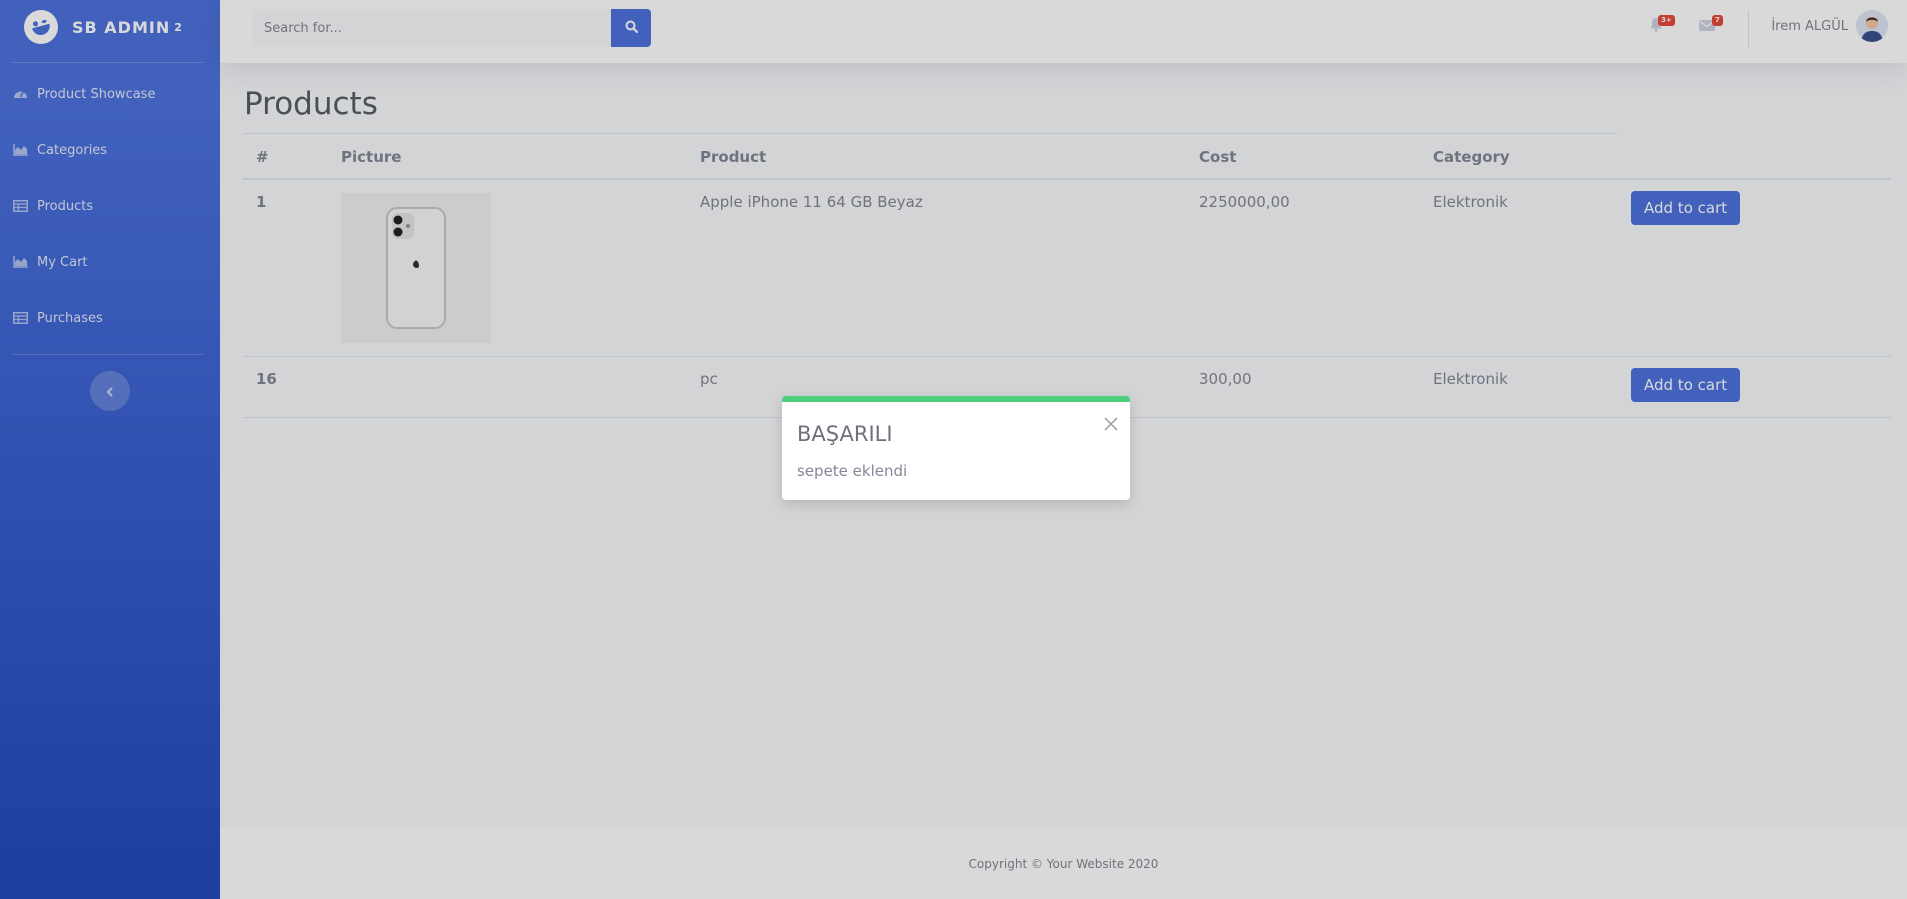  What do you see at coordinates (852, 471) in the screenshot?
I see `toast-message: sepete eklendi` at bounding box center [852, 471].